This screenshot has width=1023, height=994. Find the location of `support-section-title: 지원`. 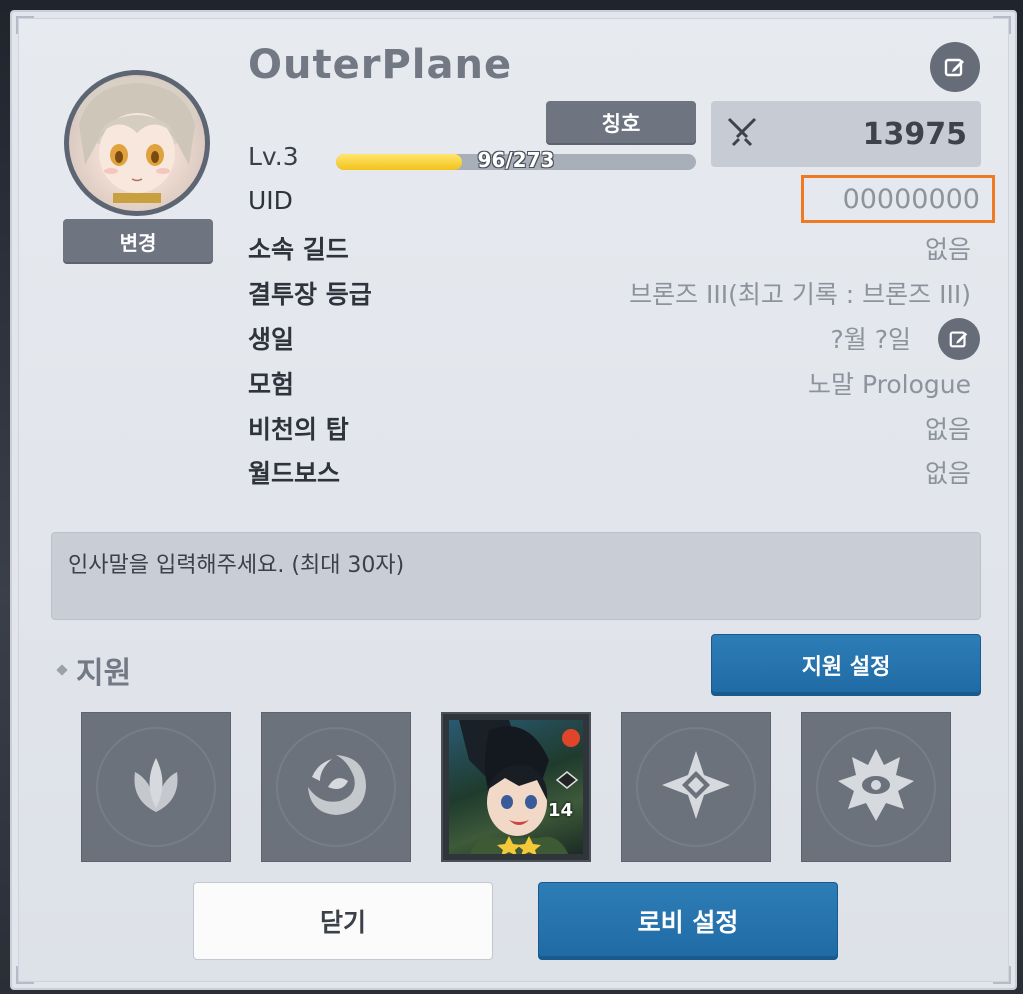

support-section-title: 지원 is located at coordinates (94, 670).